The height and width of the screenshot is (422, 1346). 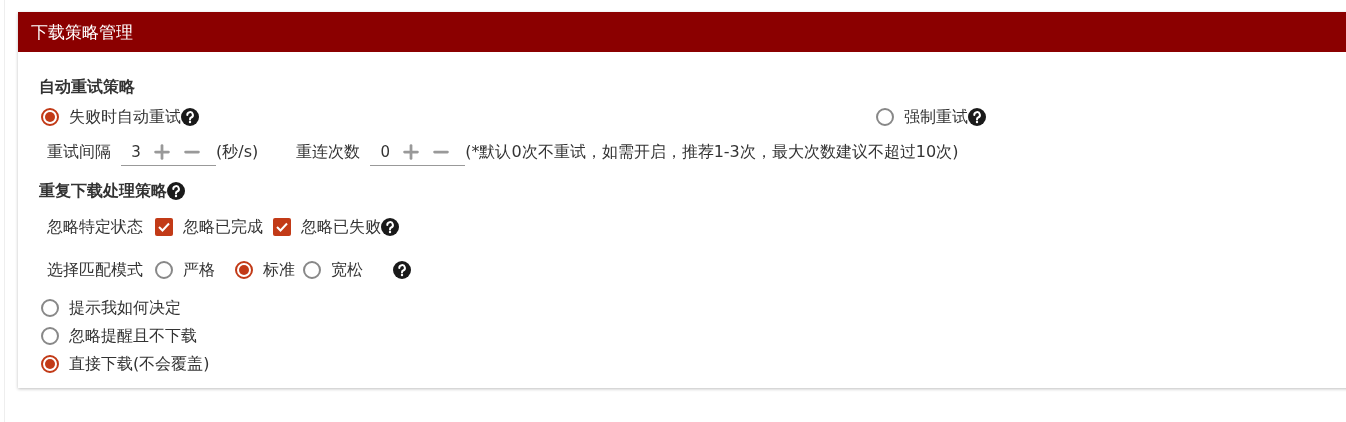 What do you see at coordinates (139, 364) in the screenshot?
I see `radio-label: 直接下载(不会覆盖)` at bounding box center [139, 364].